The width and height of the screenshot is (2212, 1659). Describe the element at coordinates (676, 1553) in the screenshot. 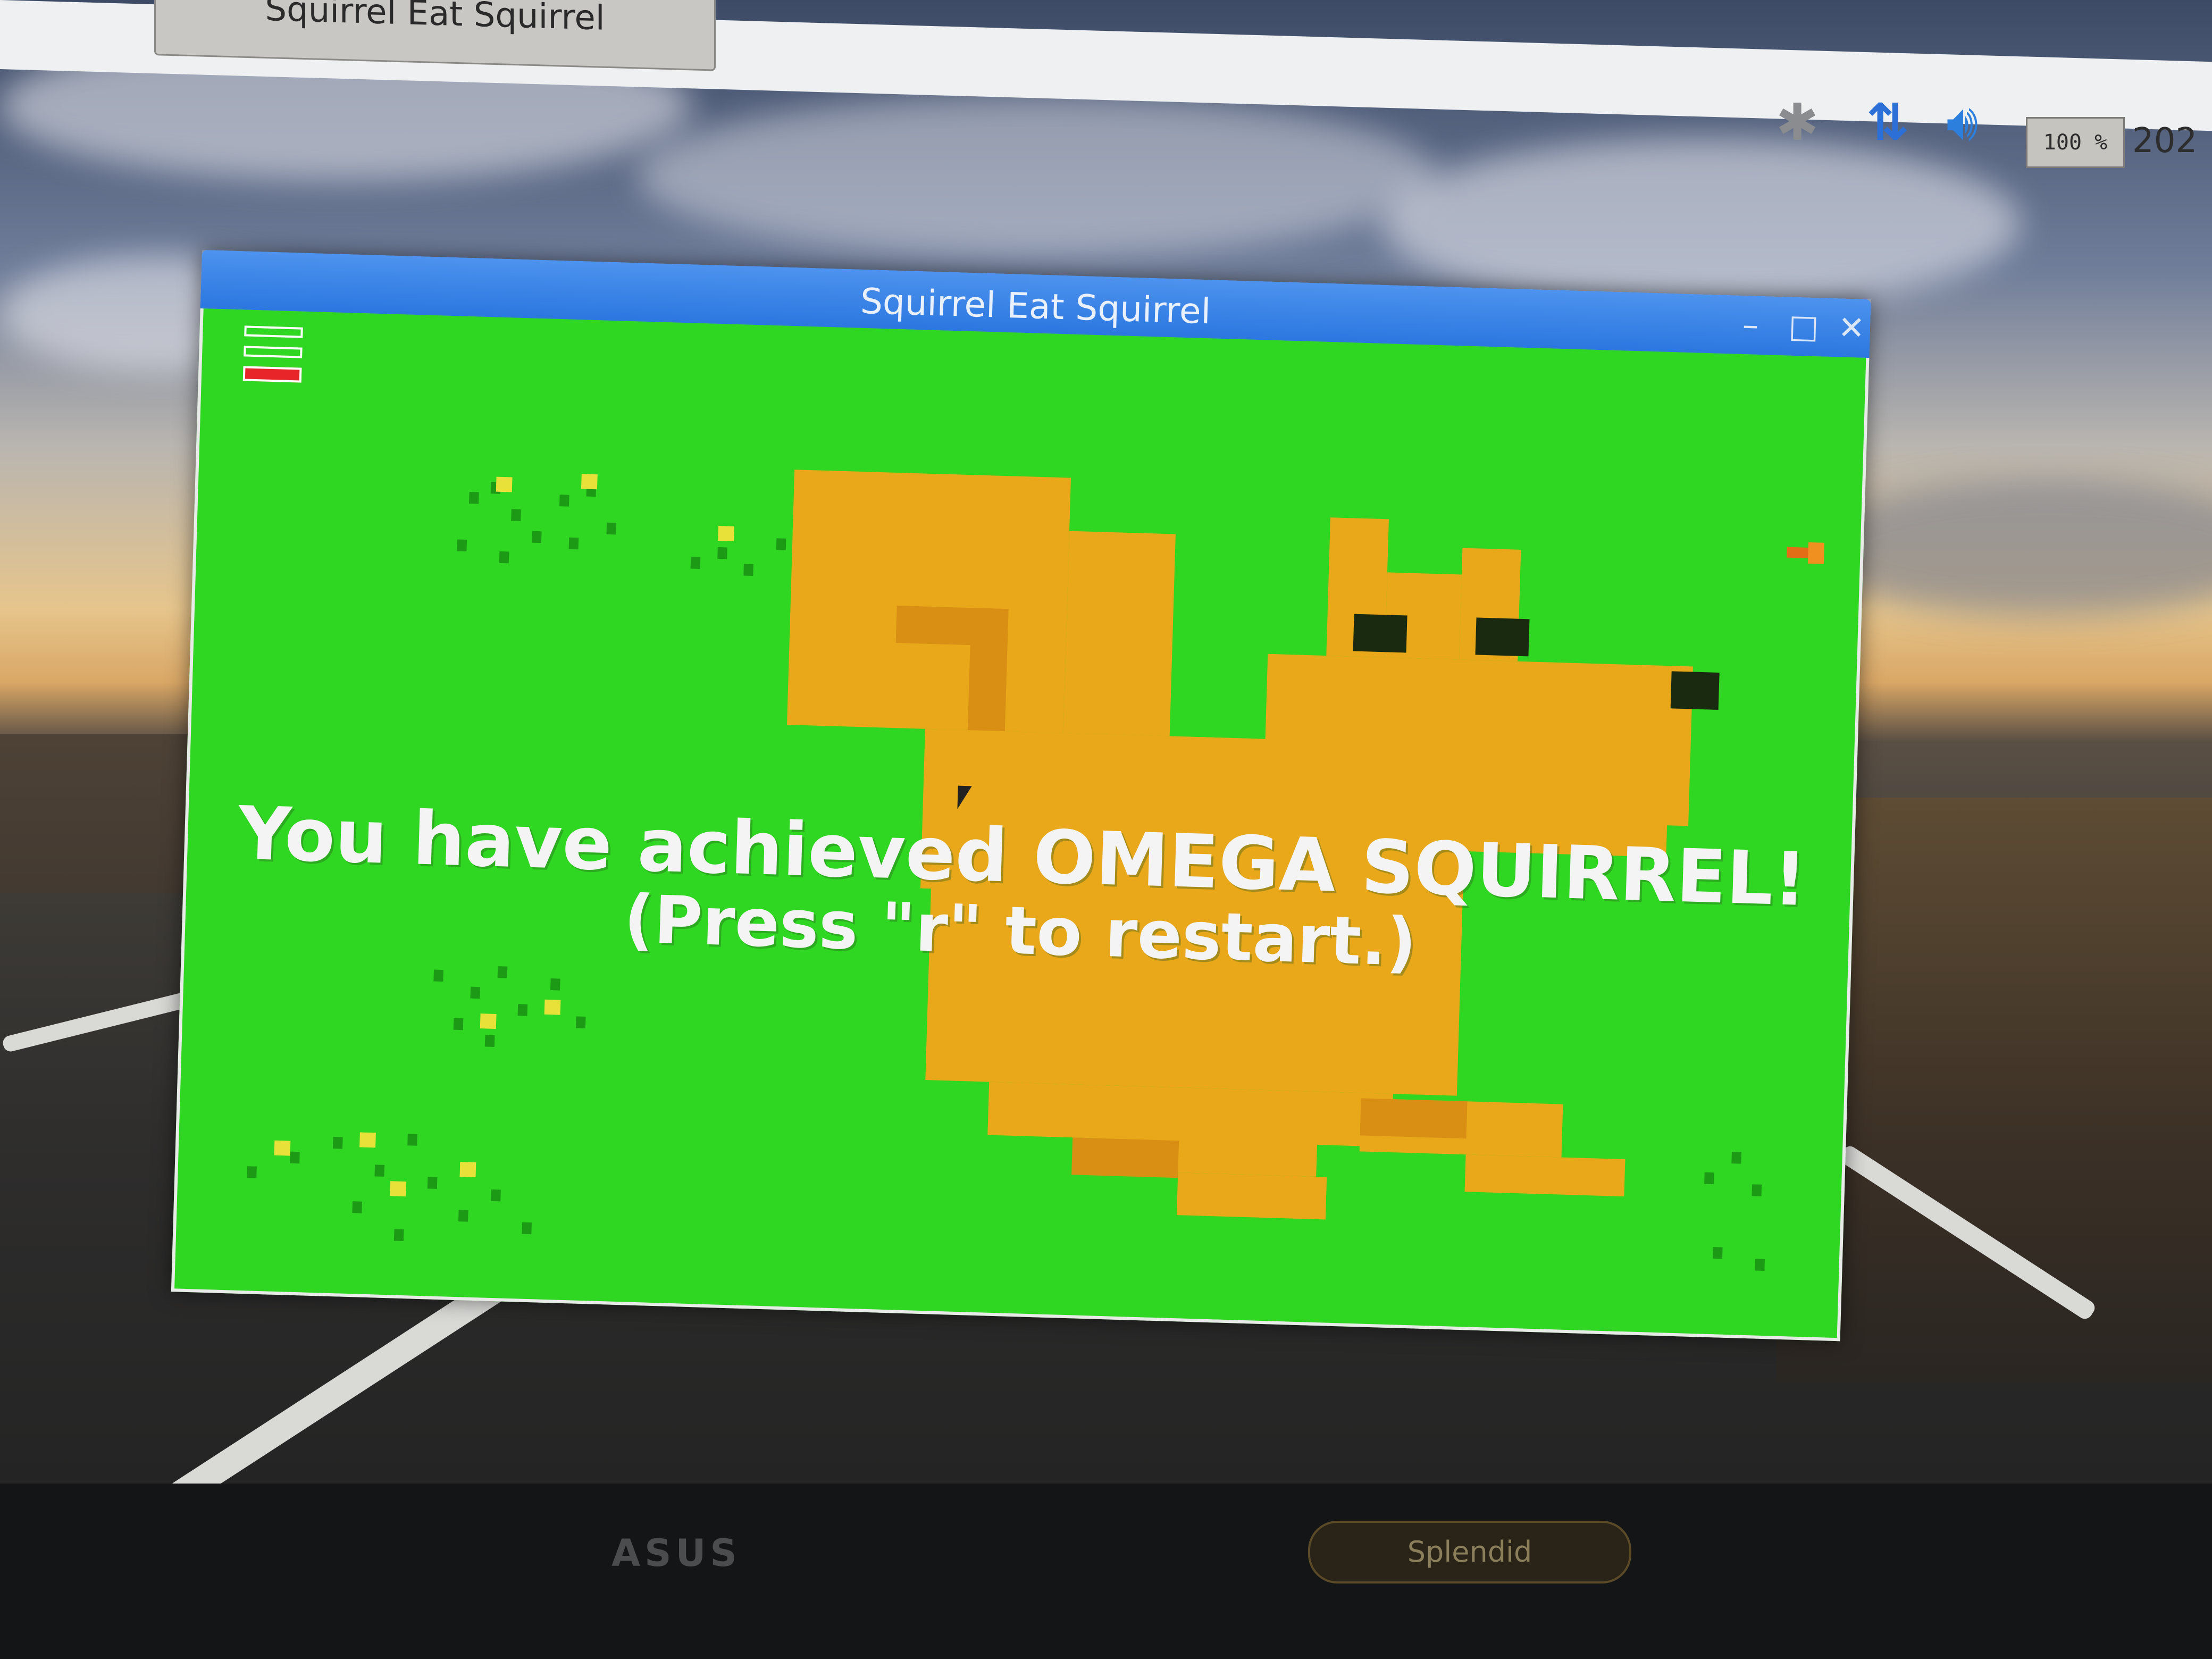

I see `monitor-brand-logo: ASUS` at that location.